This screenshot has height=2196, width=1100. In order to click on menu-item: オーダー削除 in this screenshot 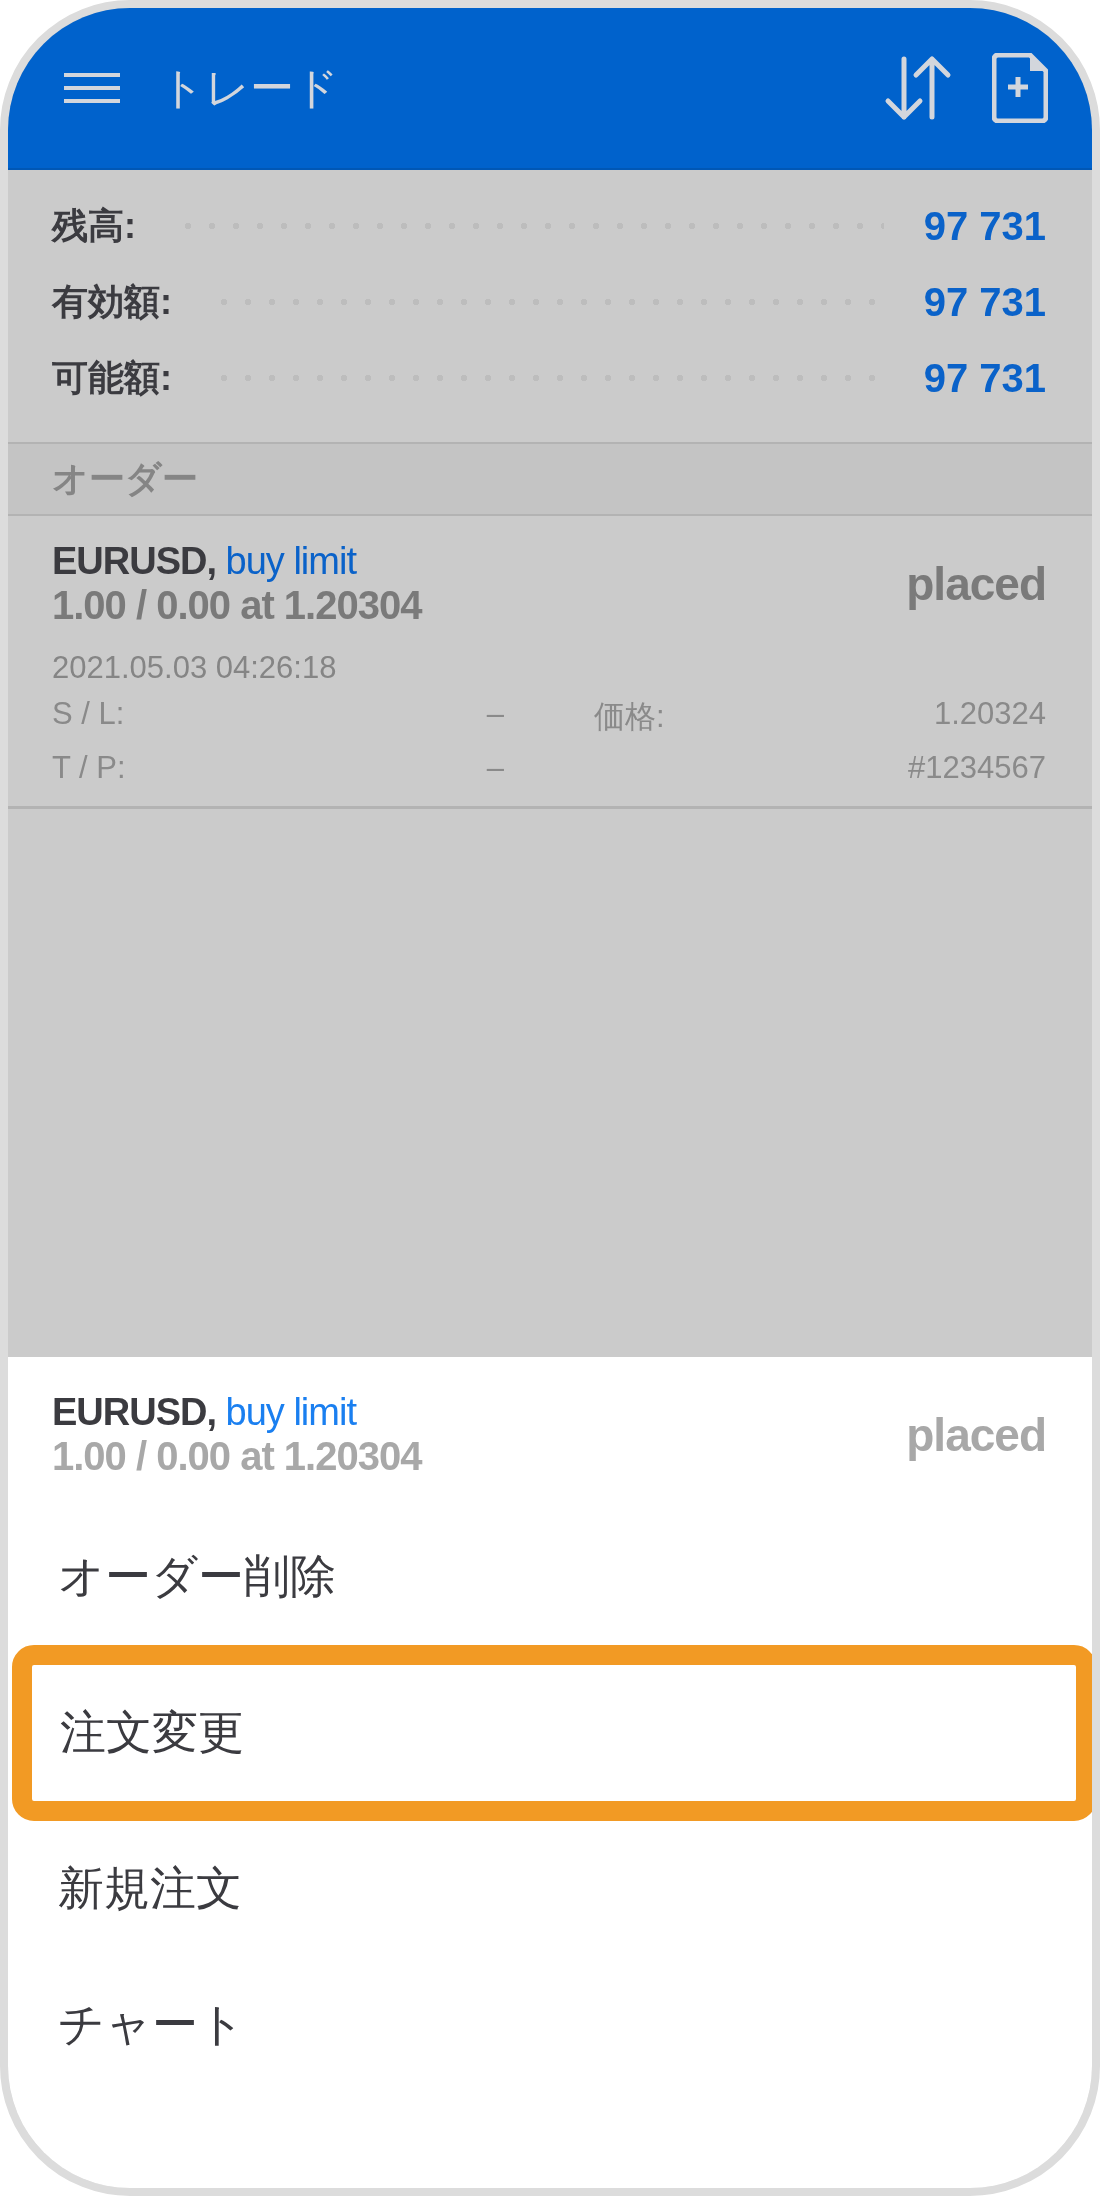, I will do `click(550, 1577)`.